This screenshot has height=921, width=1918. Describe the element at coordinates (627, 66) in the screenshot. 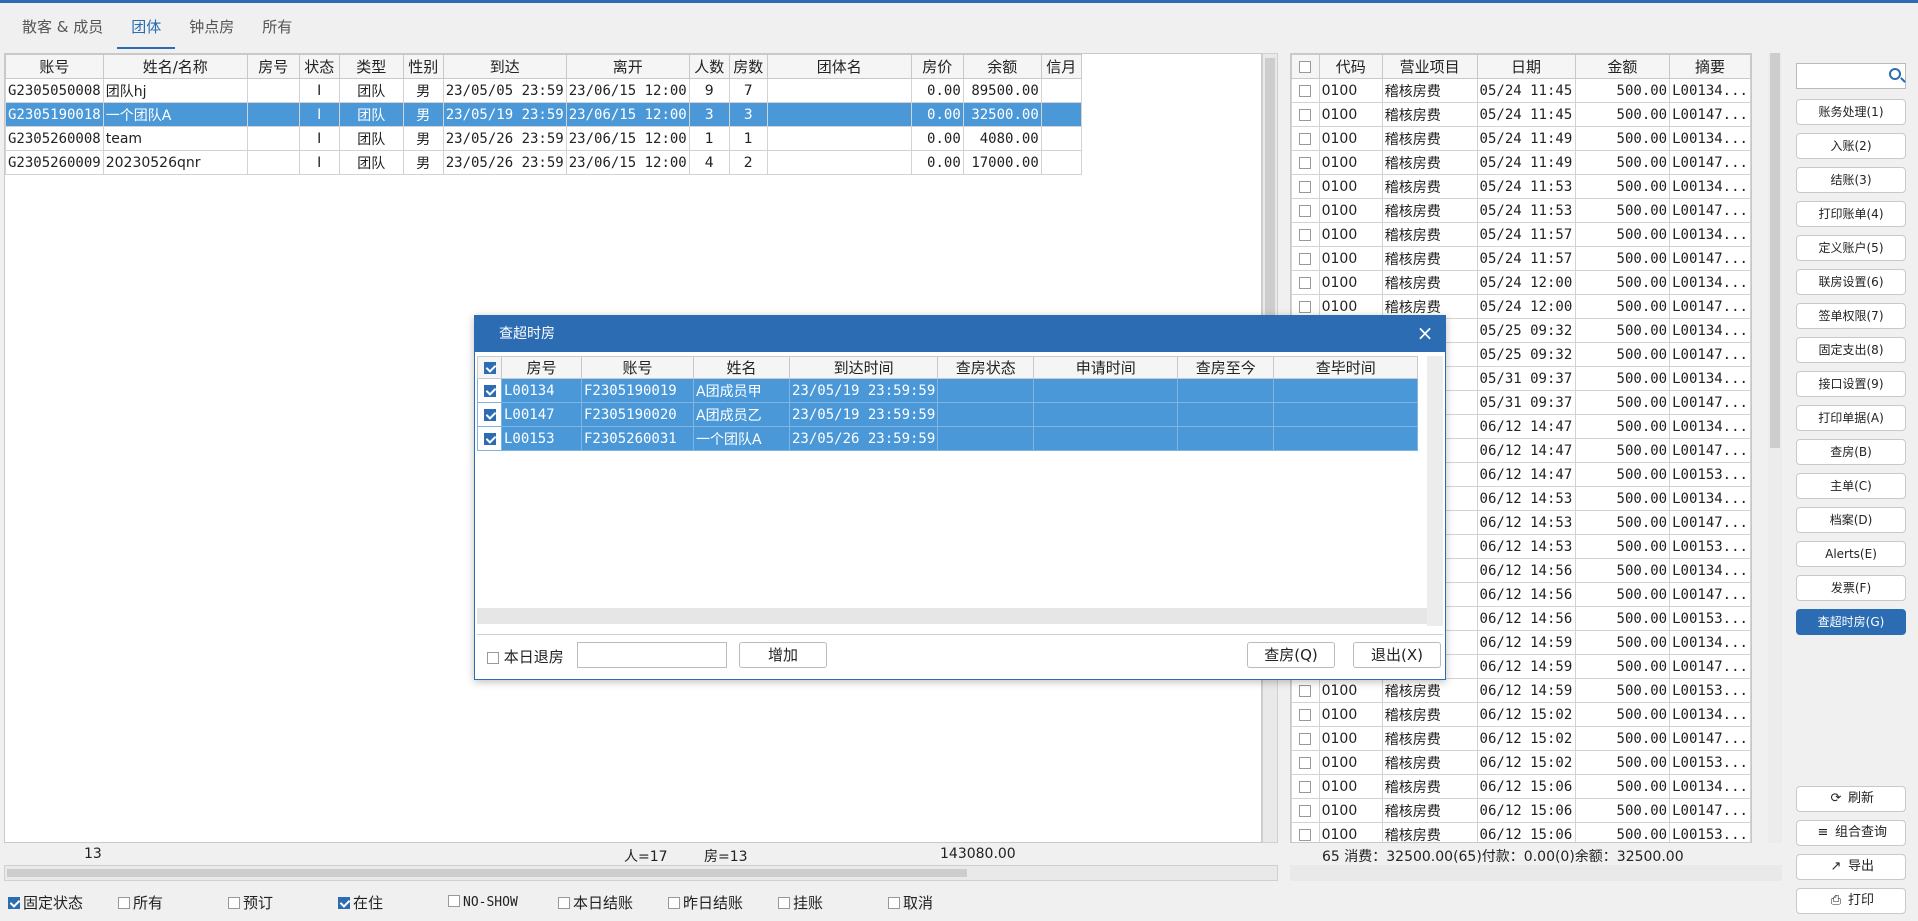

I see `column-header: 离开` at that location.